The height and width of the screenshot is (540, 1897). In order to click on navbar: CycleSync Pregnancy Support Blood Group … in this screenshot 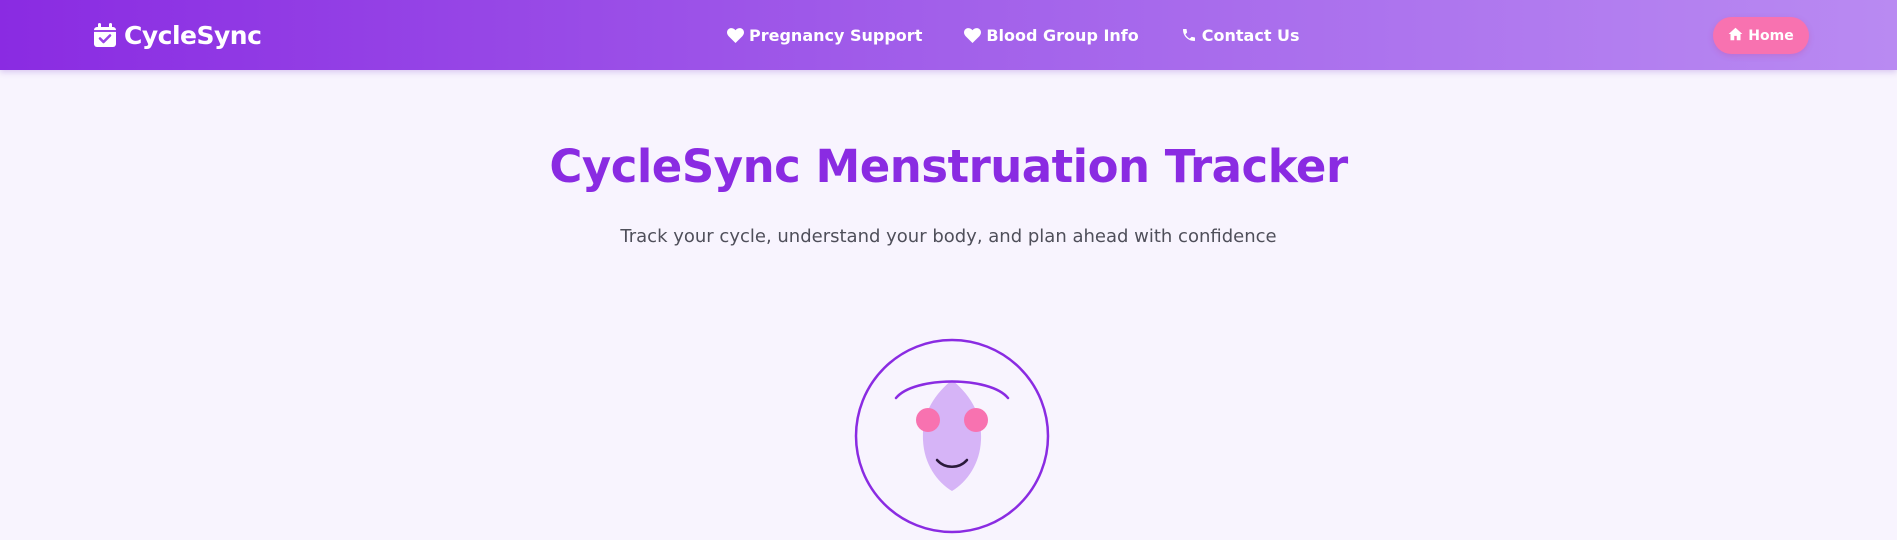, I will do `click(948, 35)`.